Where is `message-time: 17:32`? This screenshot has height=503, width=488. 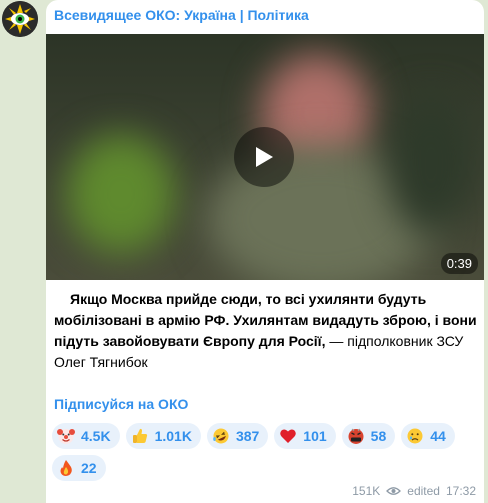
message-time: 17:32 is located at coordinates (460, 491).